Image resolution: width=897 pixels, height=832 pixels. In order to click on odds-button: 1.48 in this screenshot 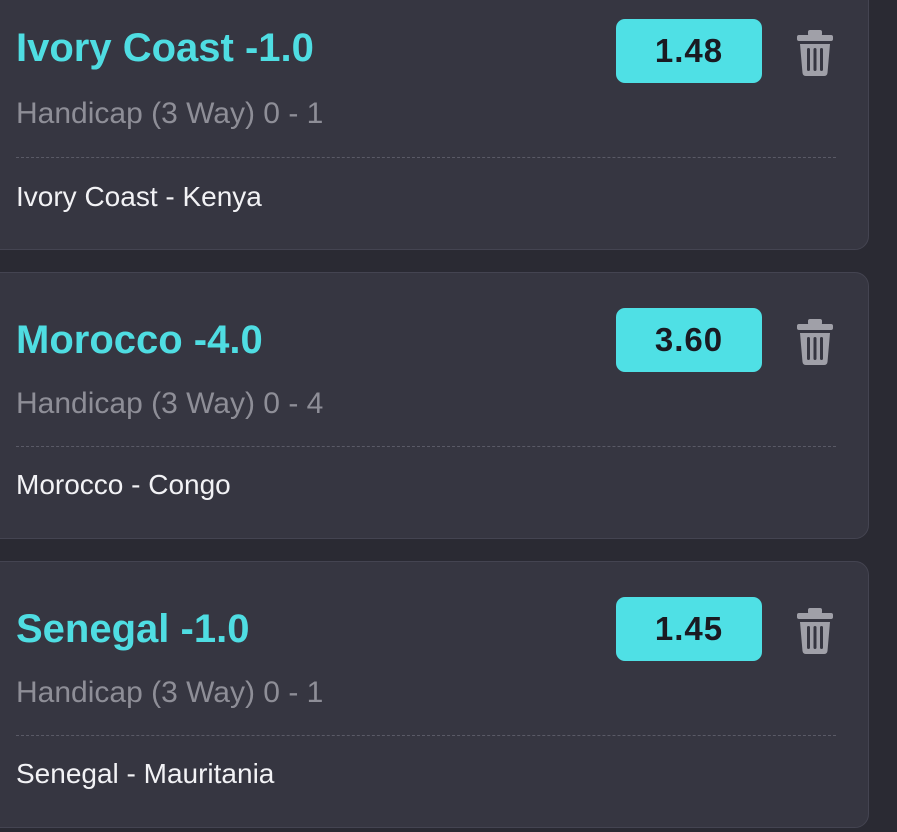, I will do `click(689, 51)`.